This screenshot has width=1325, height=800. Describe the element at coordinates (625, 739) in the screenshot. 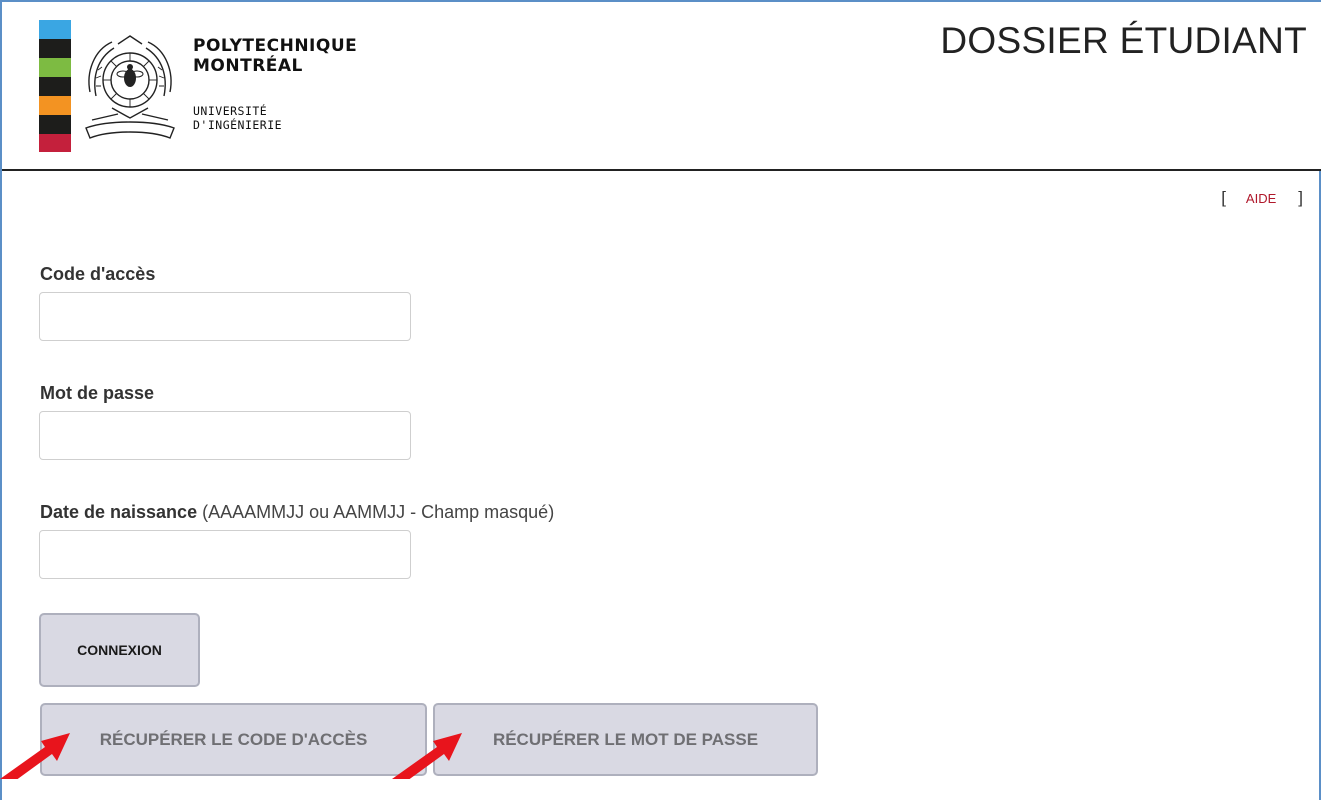

I see `recover-password-button: RÉCUPÉRER LE MOT DE PASSE` at that location.